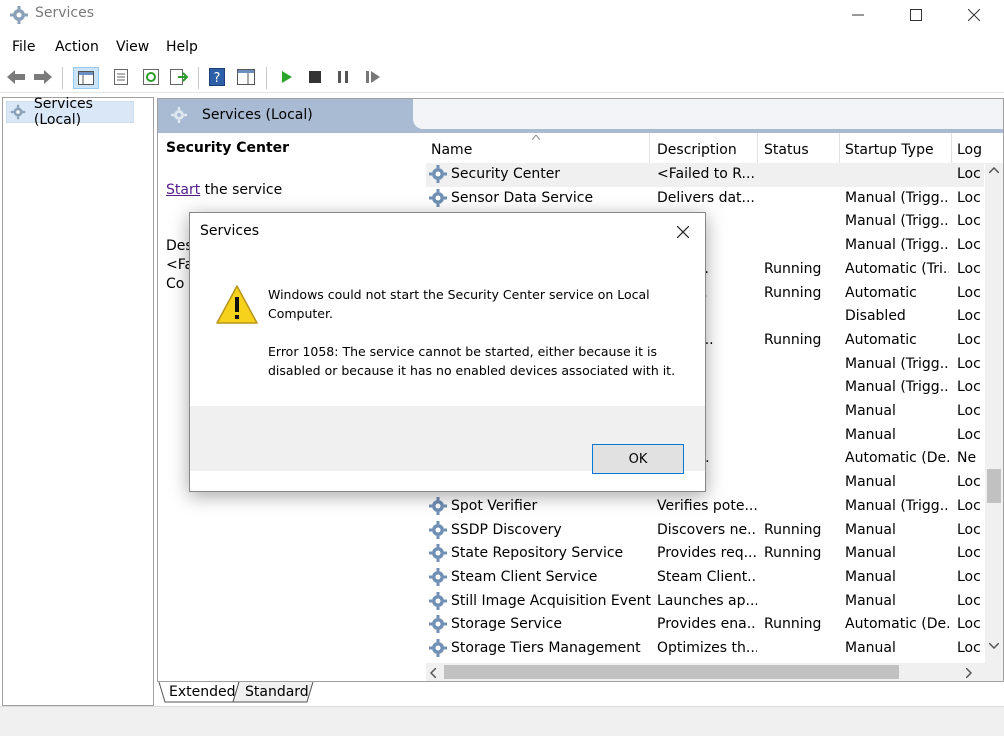 The width and height of the screenshot is (1004, 736). Describe the element at coordinates (16, 77) in the screenshot. I see `back-button` at that location.